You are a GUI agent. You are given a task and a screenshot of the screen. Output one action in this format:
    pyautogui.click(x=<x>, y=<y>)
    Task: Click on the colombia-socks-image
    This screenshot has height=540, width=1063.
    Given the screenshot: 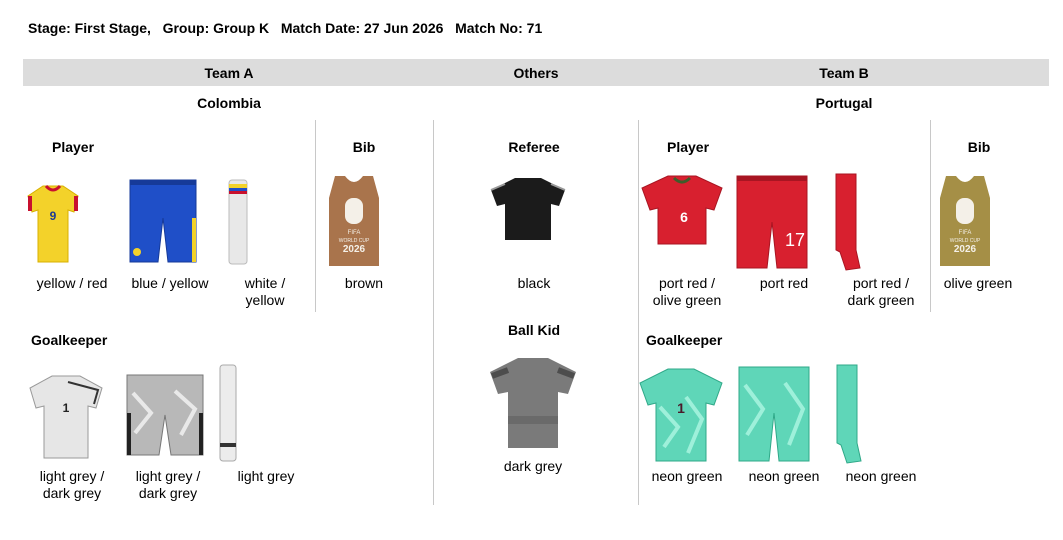 What is the action you would take?
    pyautogui.click(x=238, y=222)
    